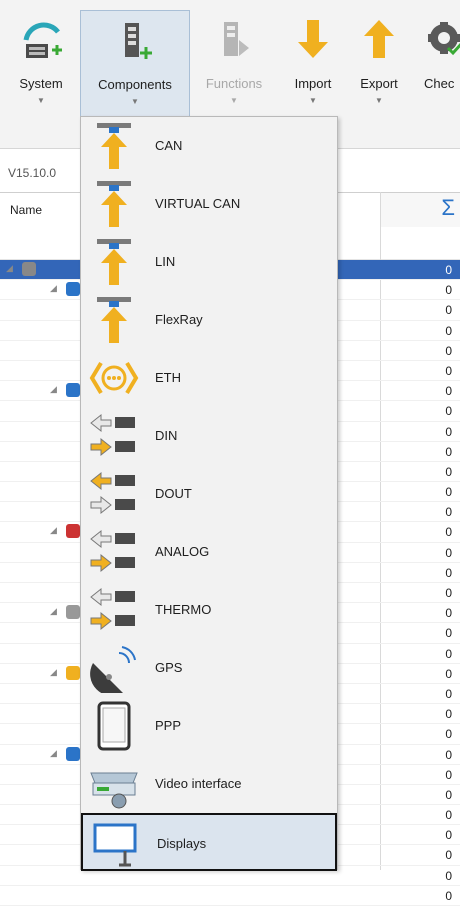 The image size is (460, 906). Describe the element at coordinates (114, 726) in the screenshot. I see `tablet-icon` at that location.